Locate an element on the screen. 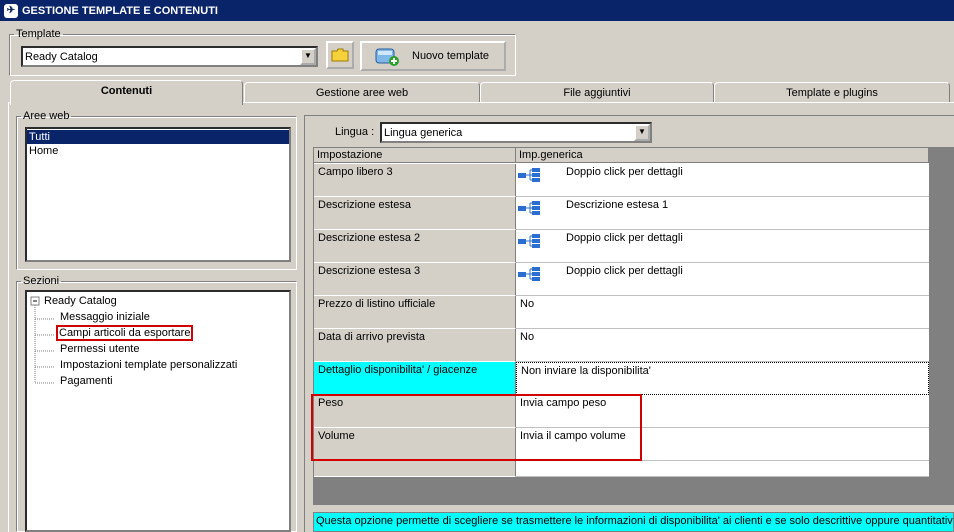 Image resolution: width=954 pixels, height=532 pixels. tree-item-impostazioni-template: Impostazioni template personalizzati is located at coordinates (148, 365).